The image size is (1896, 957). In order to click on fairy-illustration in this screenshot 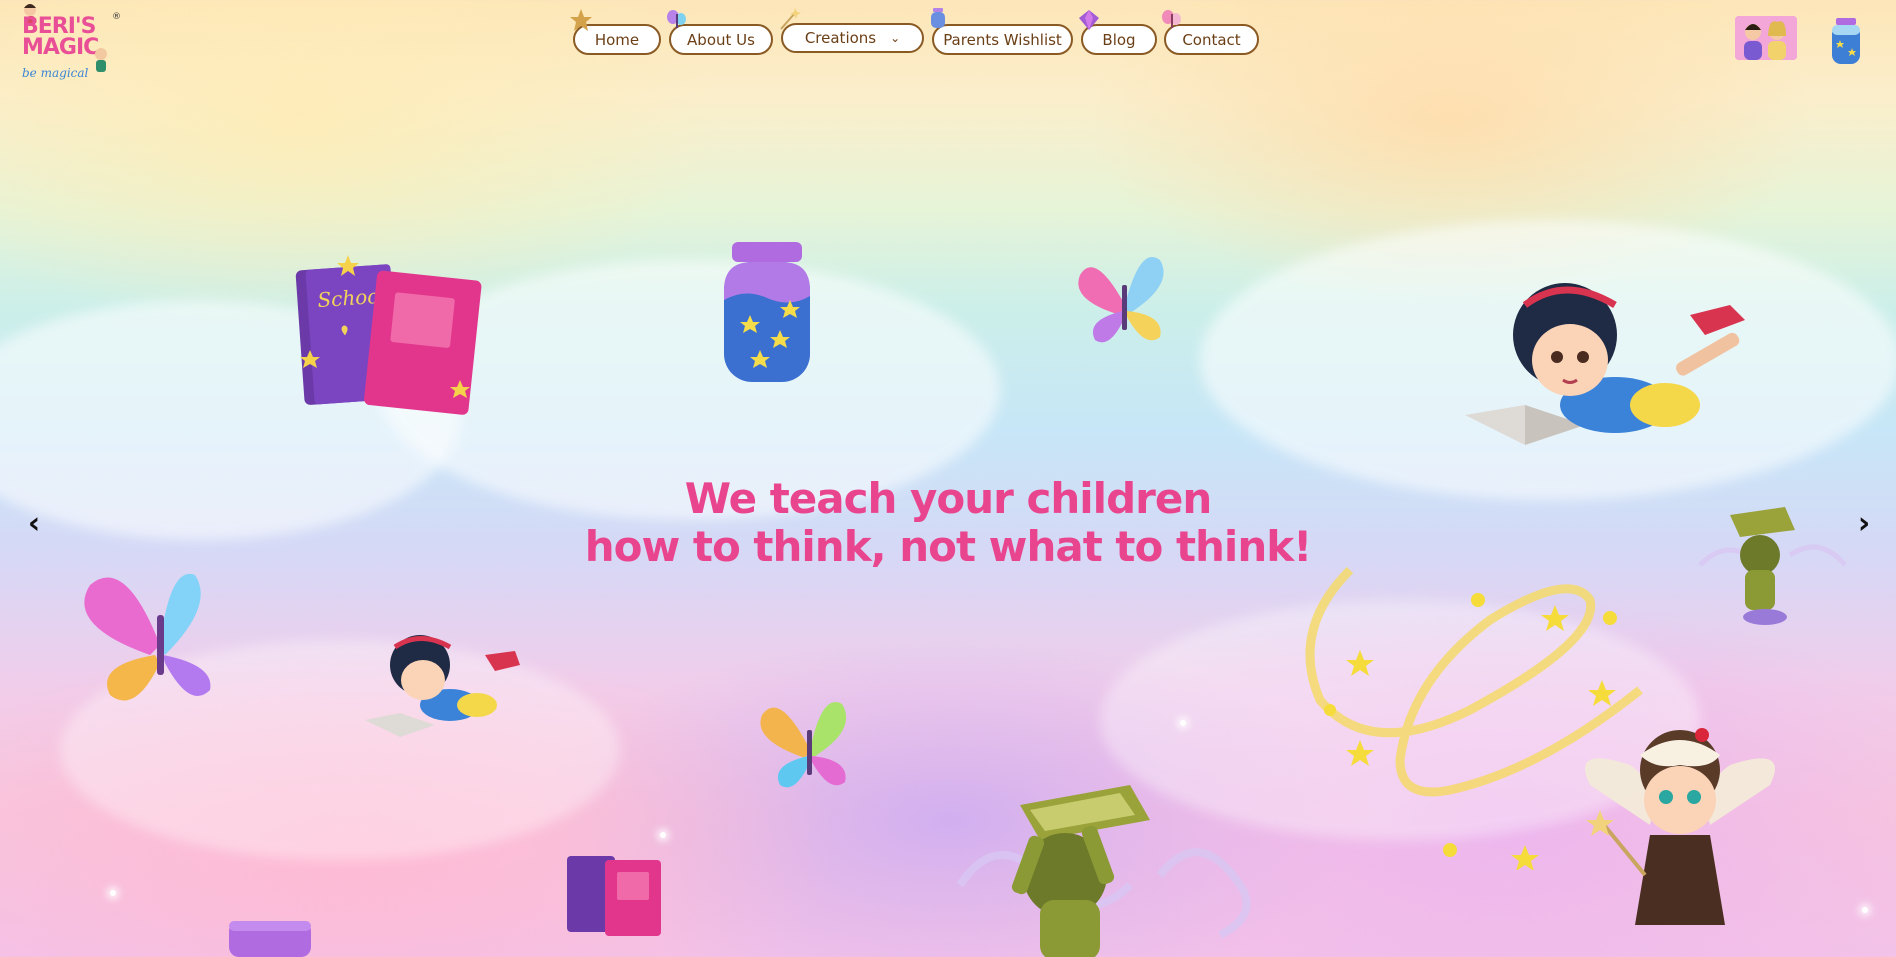, I will do `click(1680, 826)`.